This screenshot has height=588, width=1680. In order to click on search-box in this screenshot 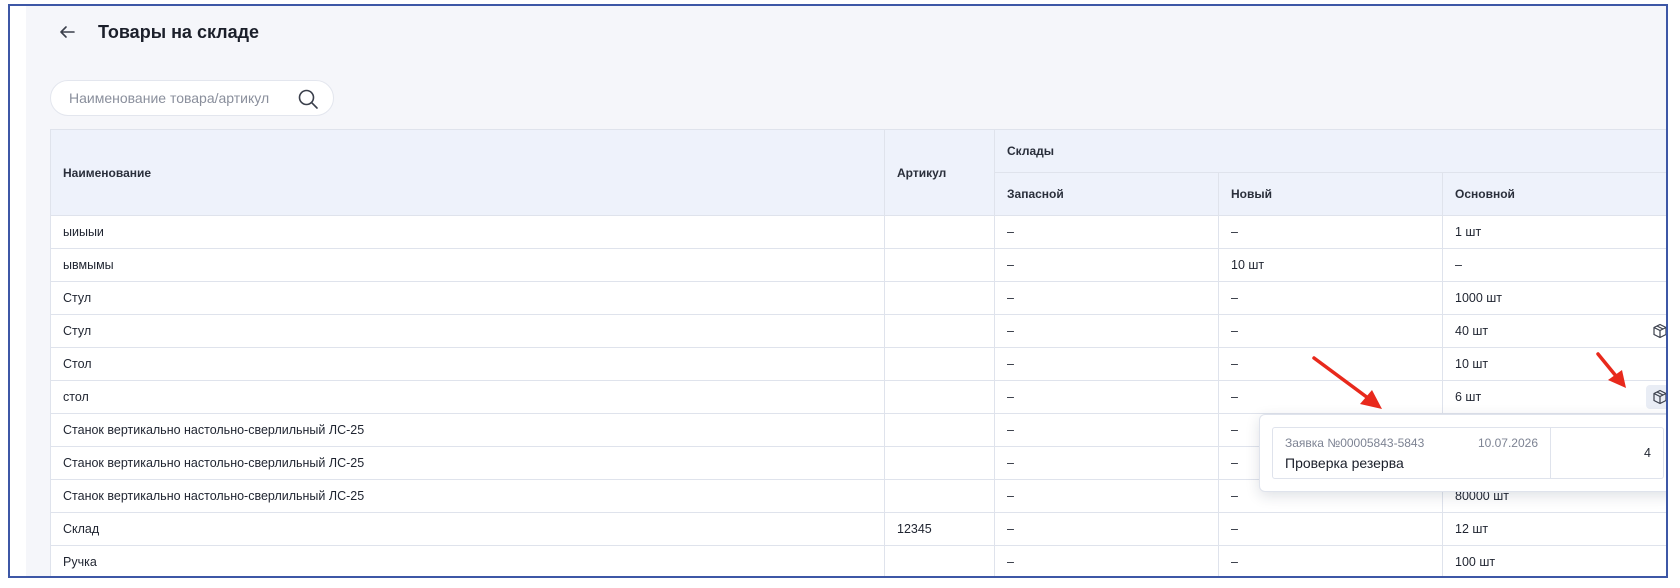, I will do `click(192, 98)`.